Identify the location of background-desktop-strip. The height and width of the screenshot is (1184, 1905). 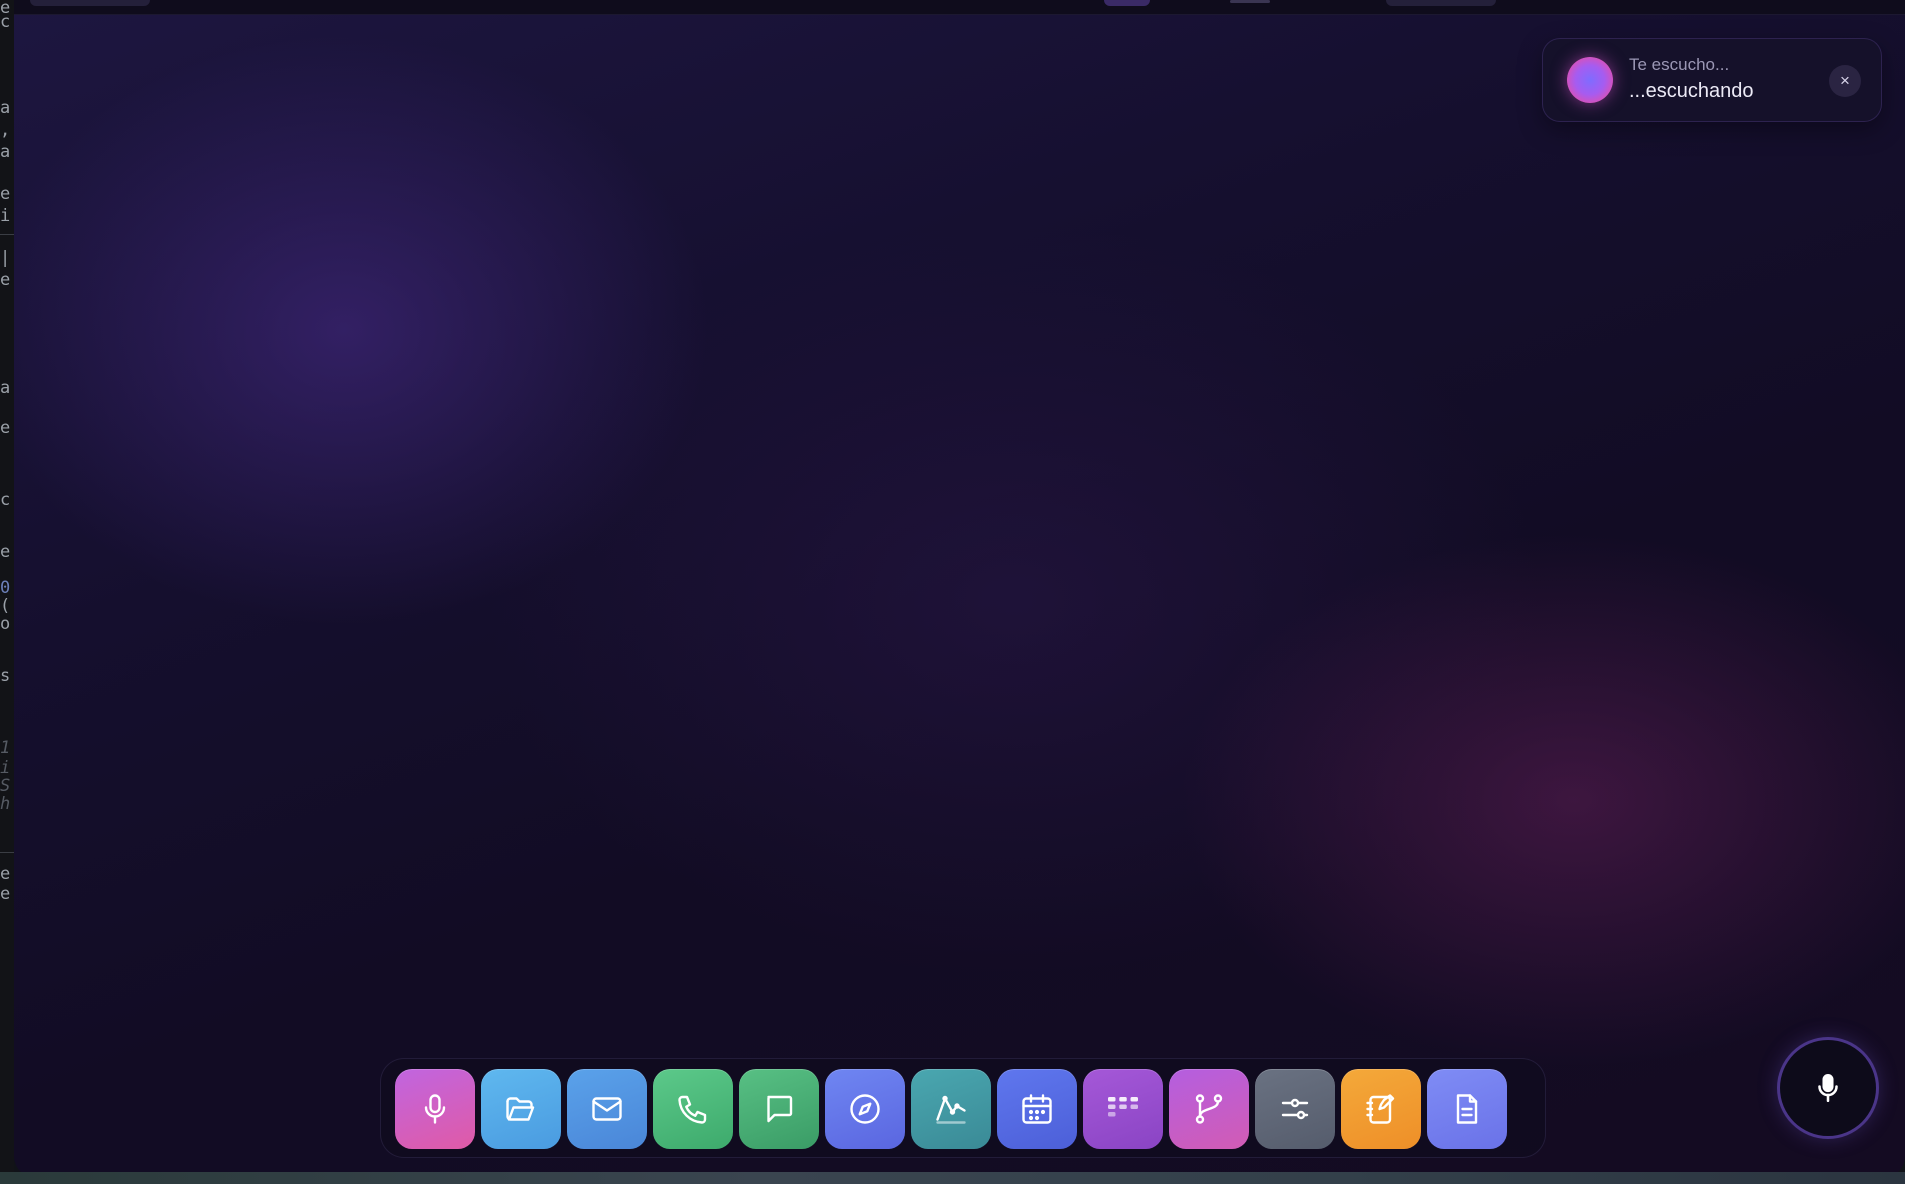
(952, 1178).